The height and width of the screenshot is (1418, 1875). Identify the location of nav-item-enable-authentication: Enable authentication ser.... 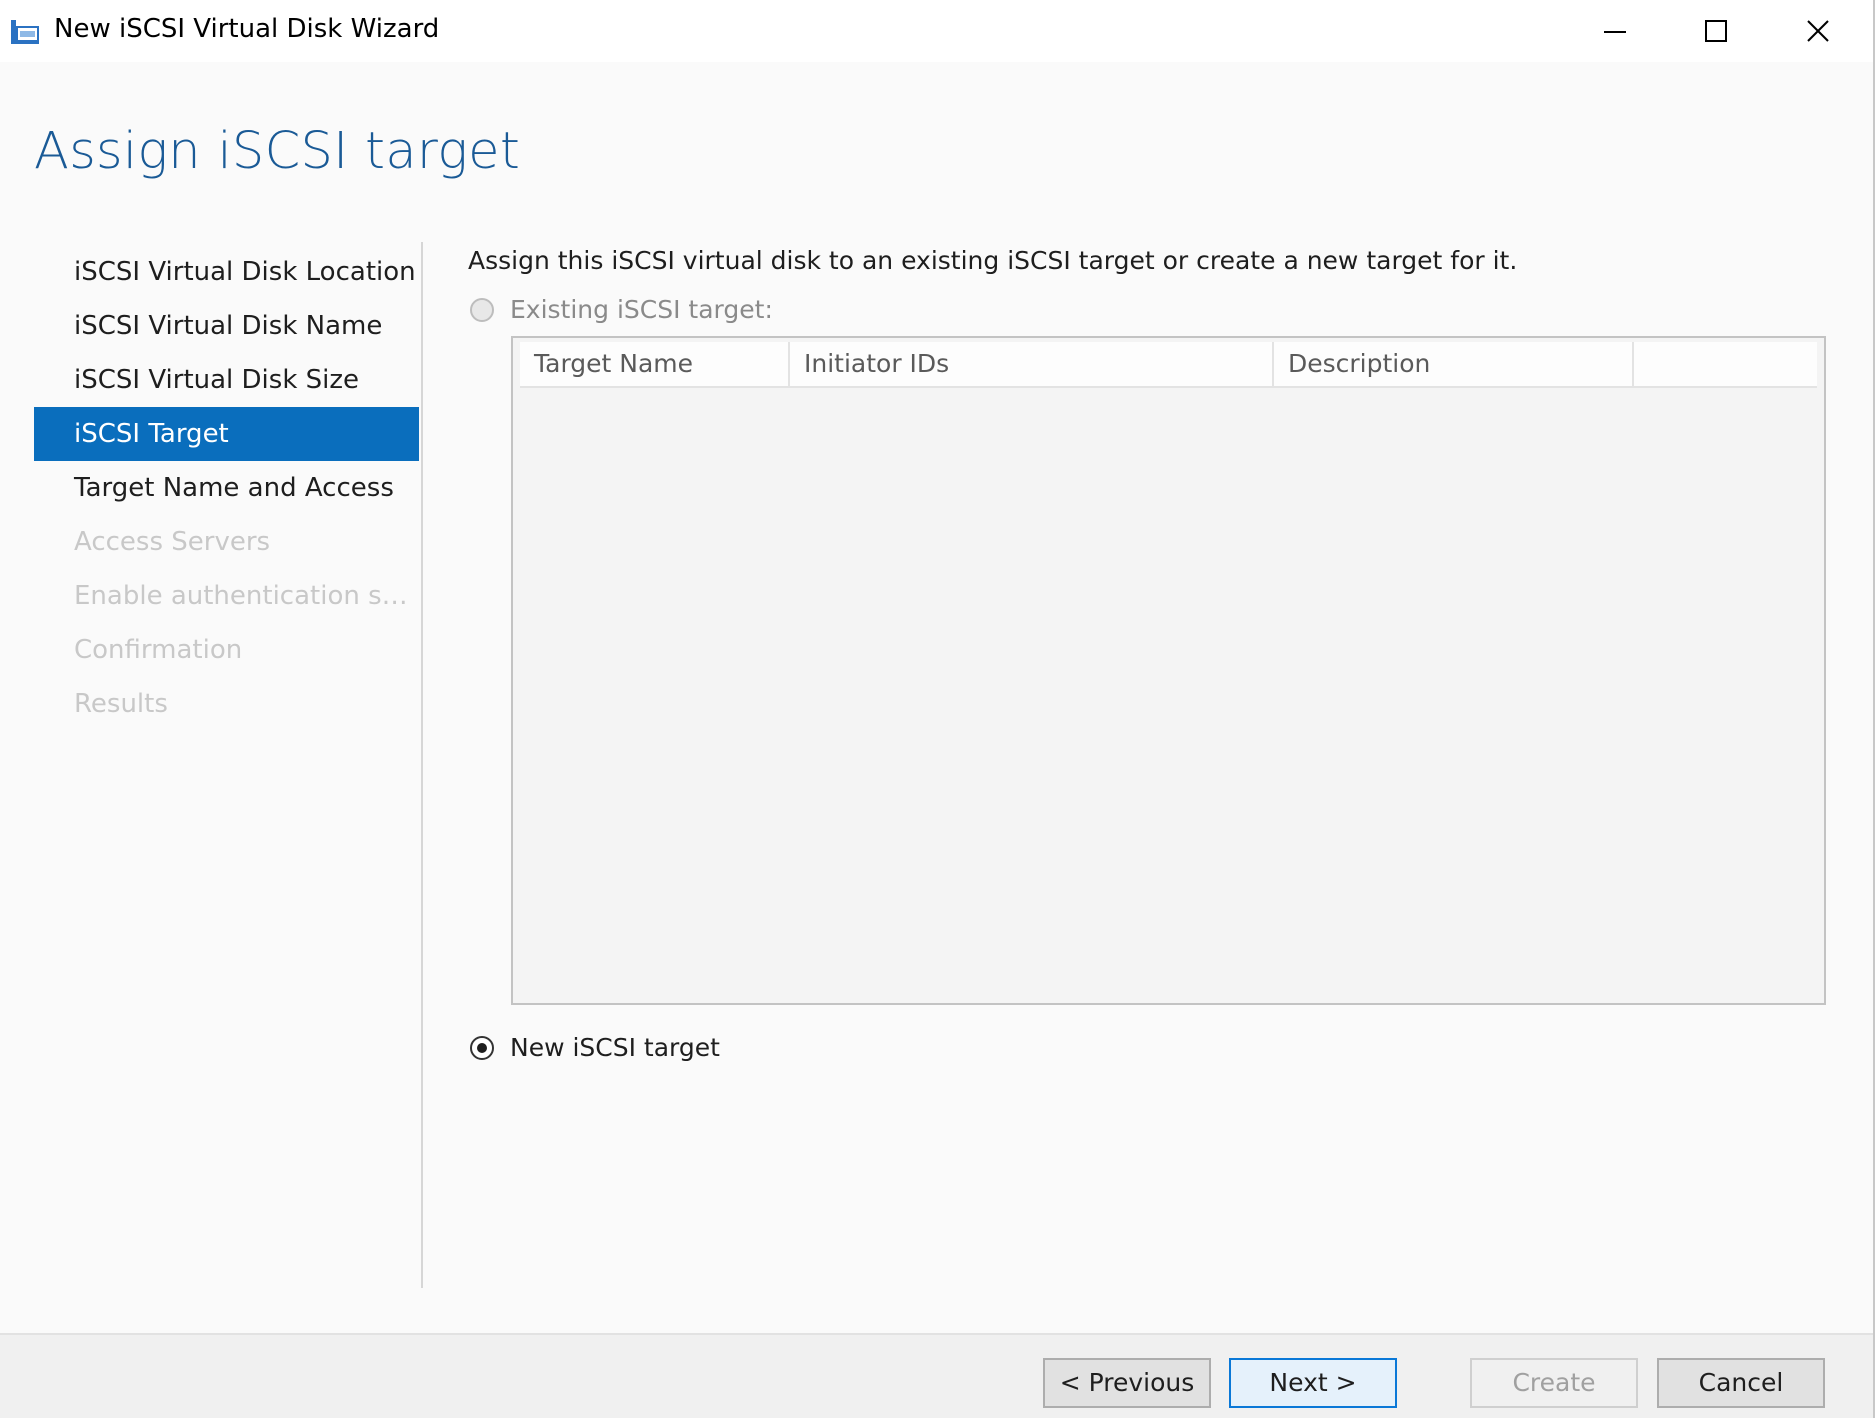
(246, 596).